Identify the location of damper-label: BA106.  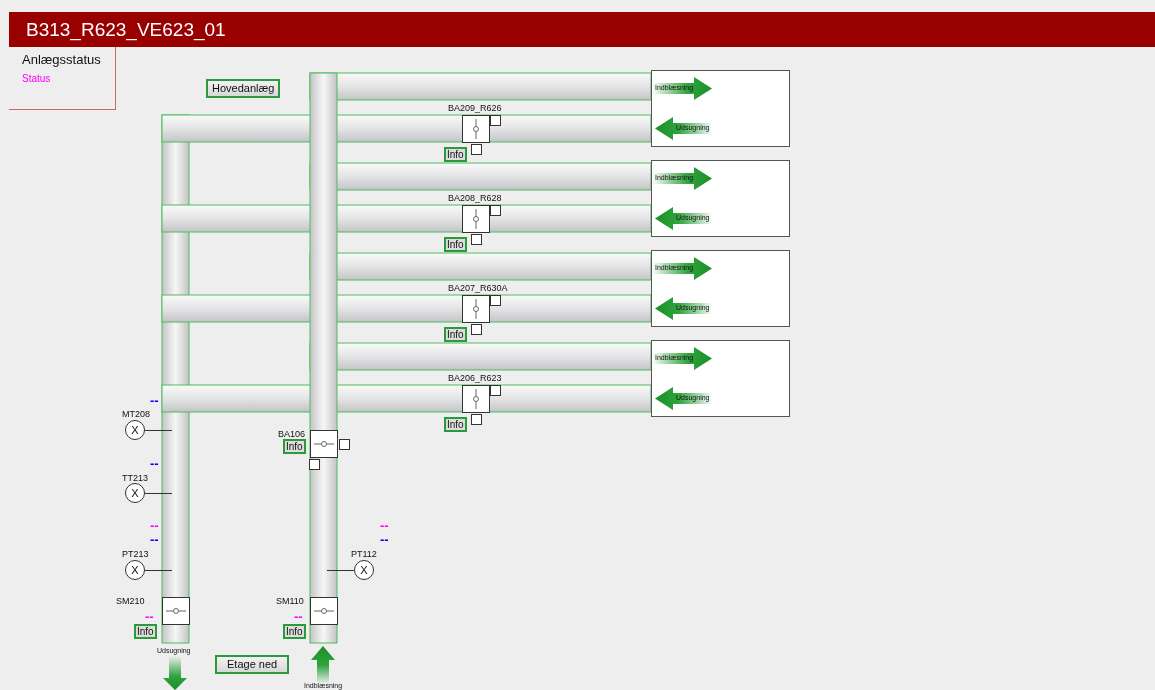
(292, 434).